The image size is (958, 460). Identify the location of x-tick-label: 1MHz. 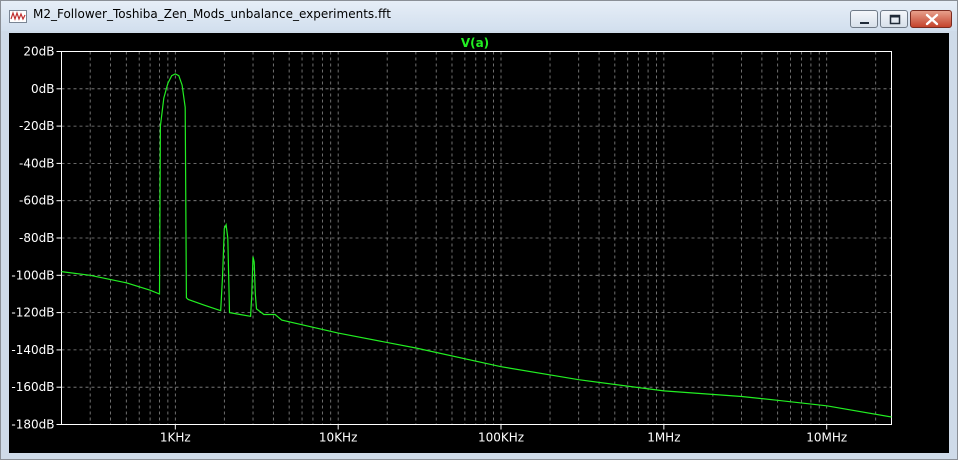
(663, 438).